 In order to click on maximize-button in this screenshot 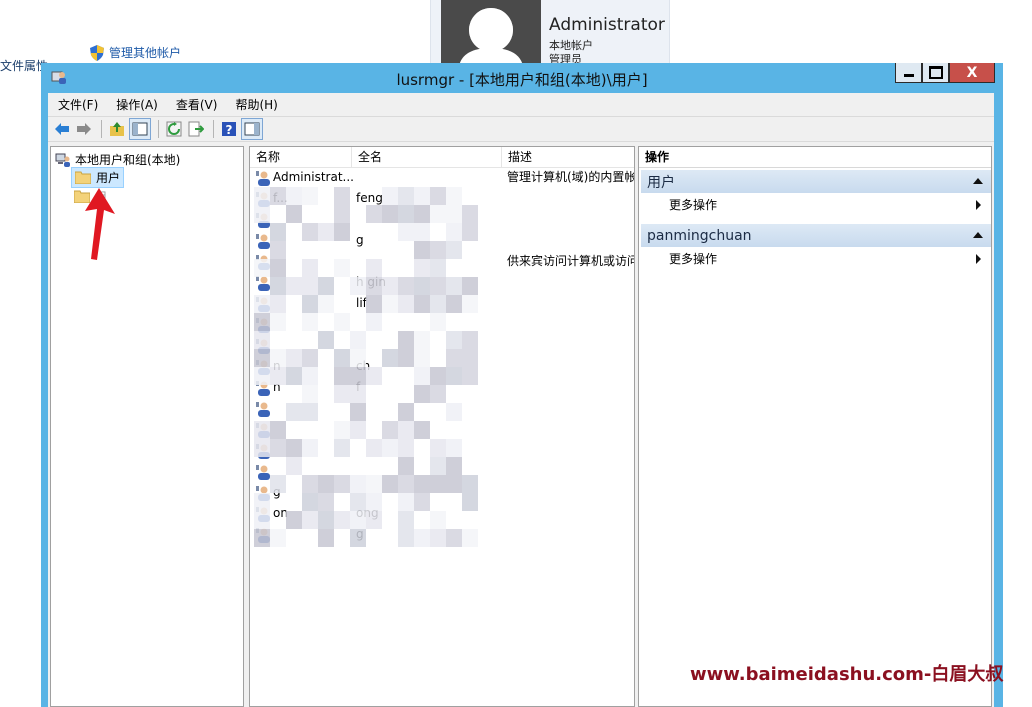, I will do `click(935, 73)`.